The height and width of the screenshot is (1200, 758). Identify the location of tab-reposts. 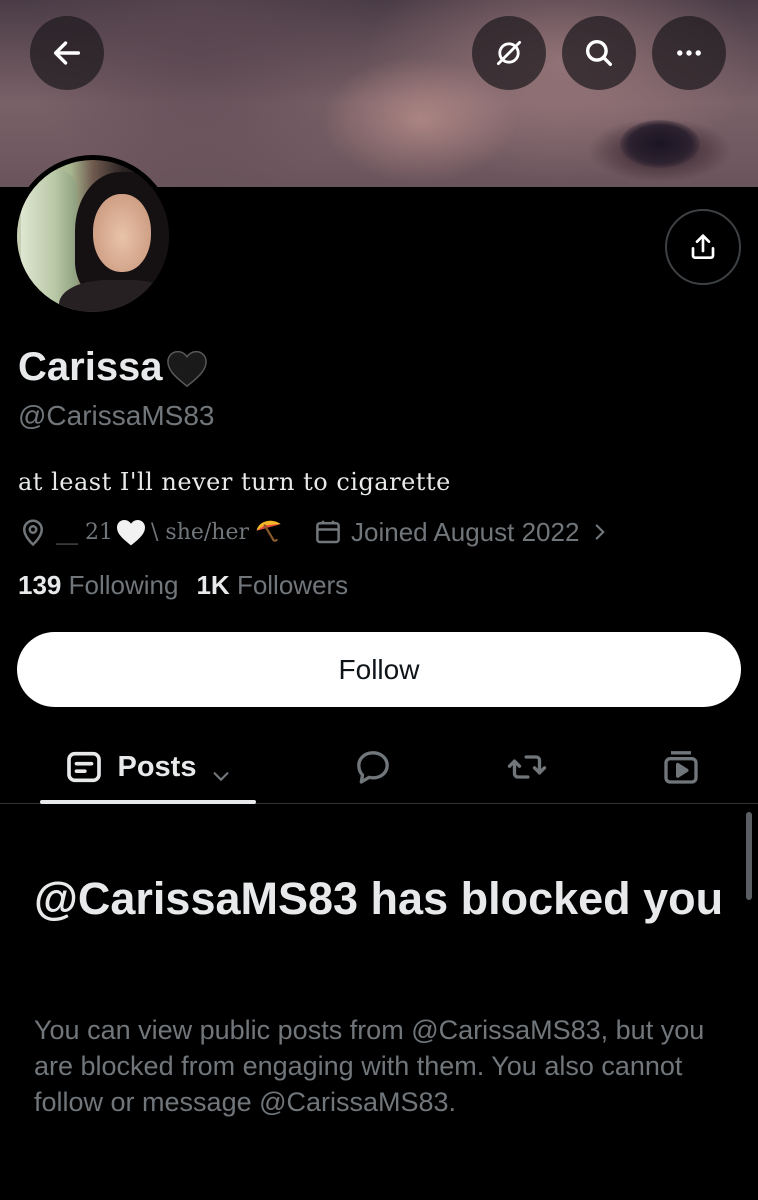
(527, 767).